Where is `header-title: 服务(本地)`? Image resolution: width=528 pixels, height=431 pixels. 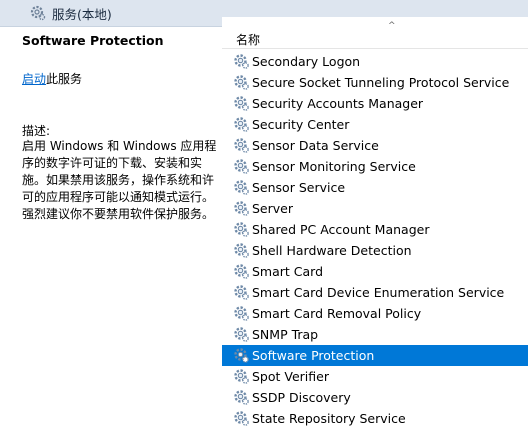 header-title: 服务(本地) is located at coordinates (82, 14).